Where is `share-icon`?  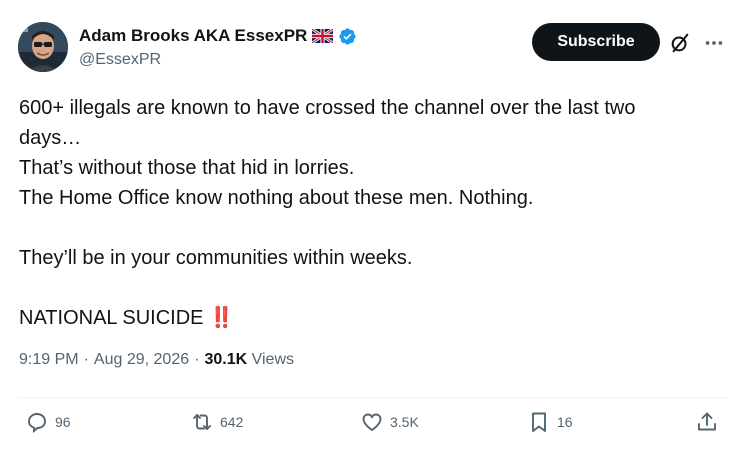 share-icon is located at coordinates (707, 421).